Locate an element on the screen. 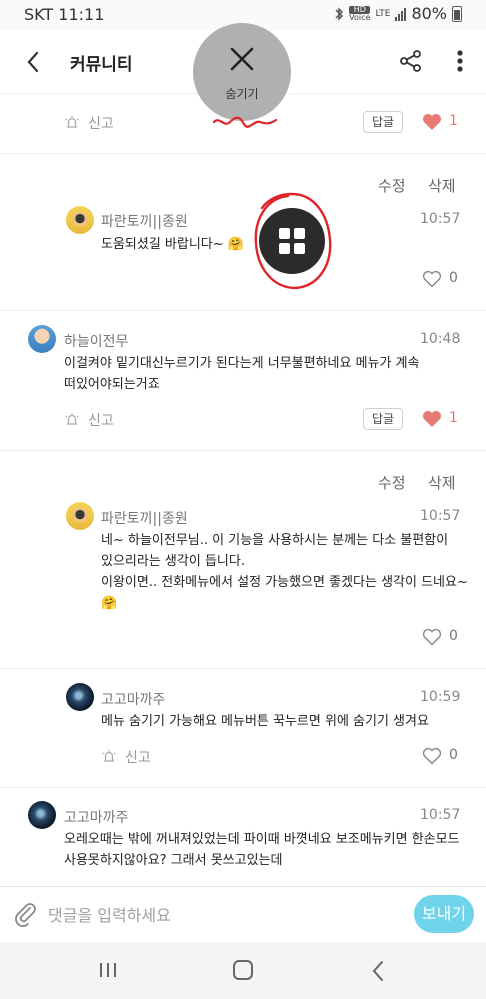 Image resolution: width=486 pixels, height=999 pixels. hide-label: 숨기기 is located at coordinates (242, 94).